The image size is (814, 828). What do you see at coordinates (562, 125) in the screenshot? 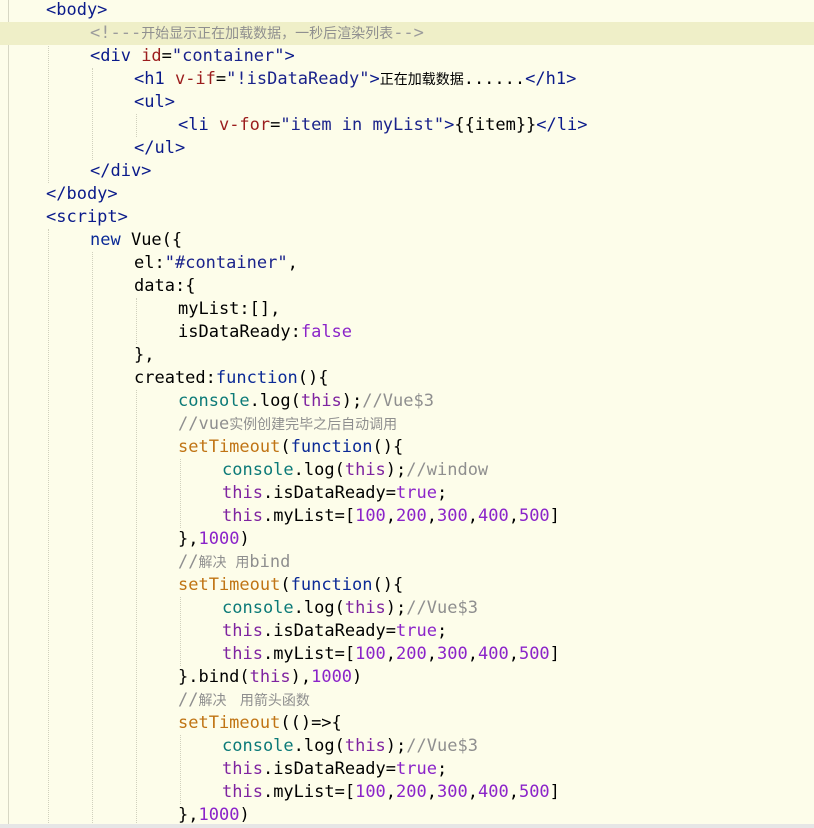
I see `code-token: </li>` at bounding box center [562, 125].